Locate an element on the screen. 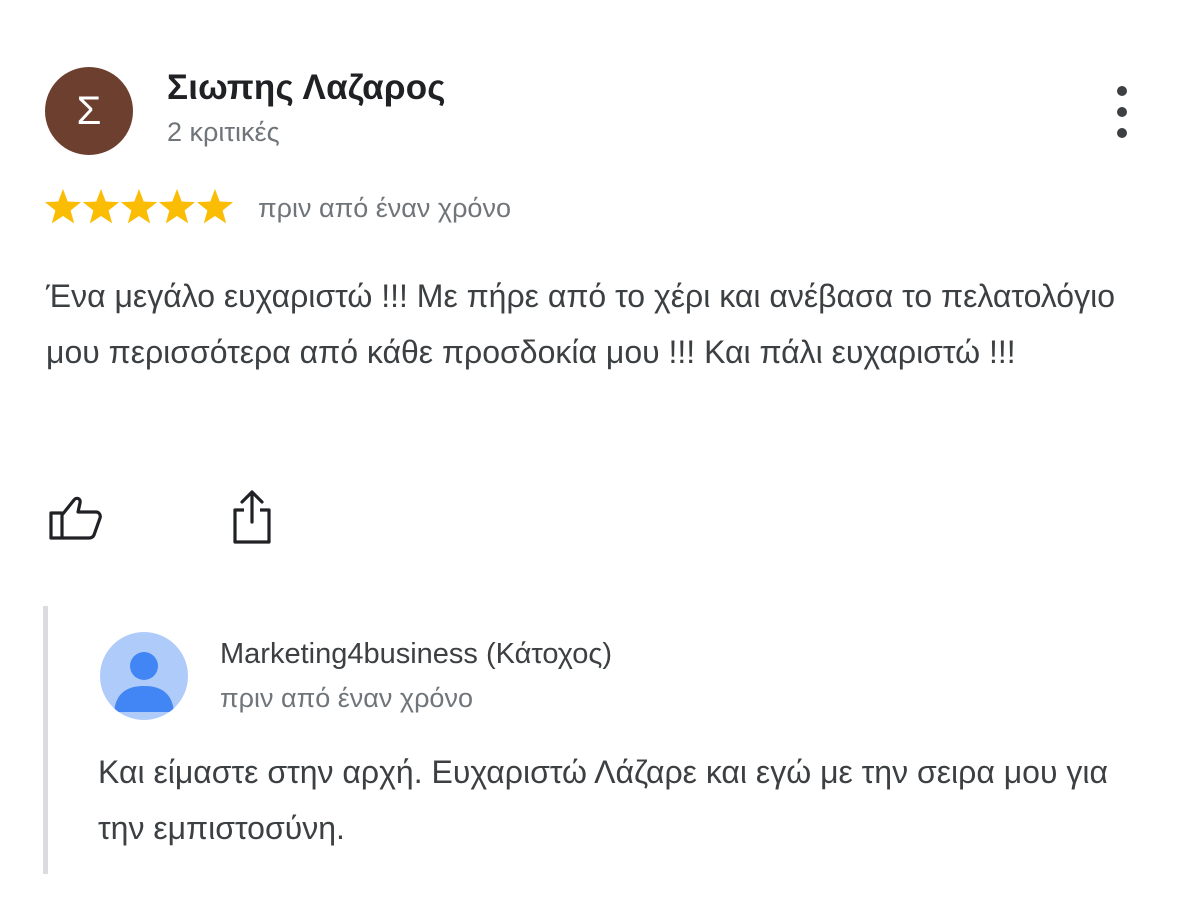 This screenshot has height=918, width=1200. like-button is located at coordinates (75, 518).